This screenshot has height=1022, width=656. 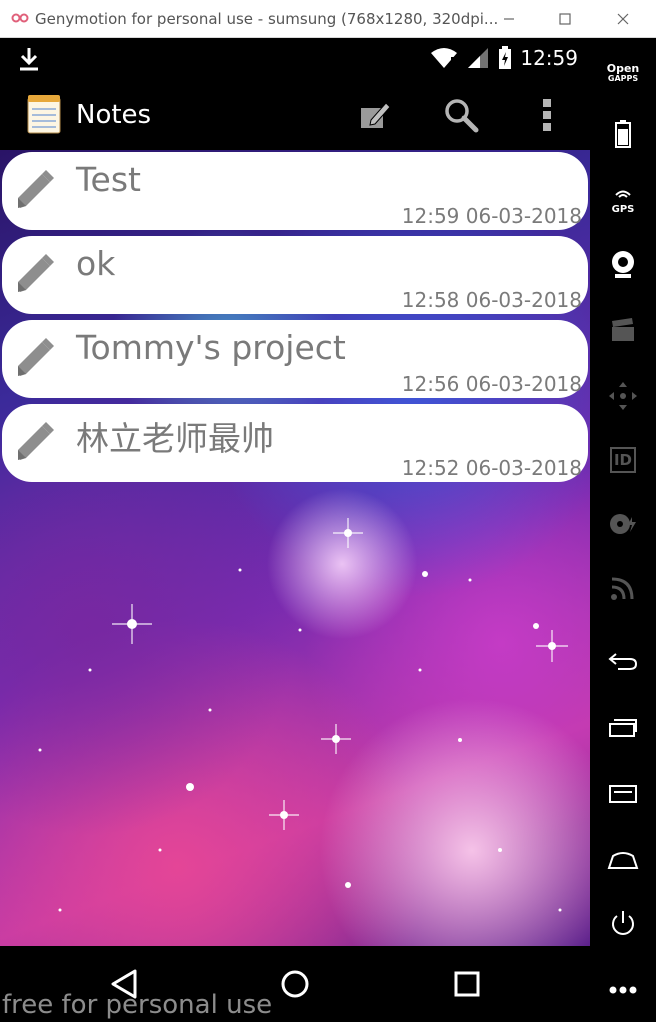 What do you see at coordinates (478, 58) in the screenshot?
I see `signal-icon` at bounding box center [478, 58].